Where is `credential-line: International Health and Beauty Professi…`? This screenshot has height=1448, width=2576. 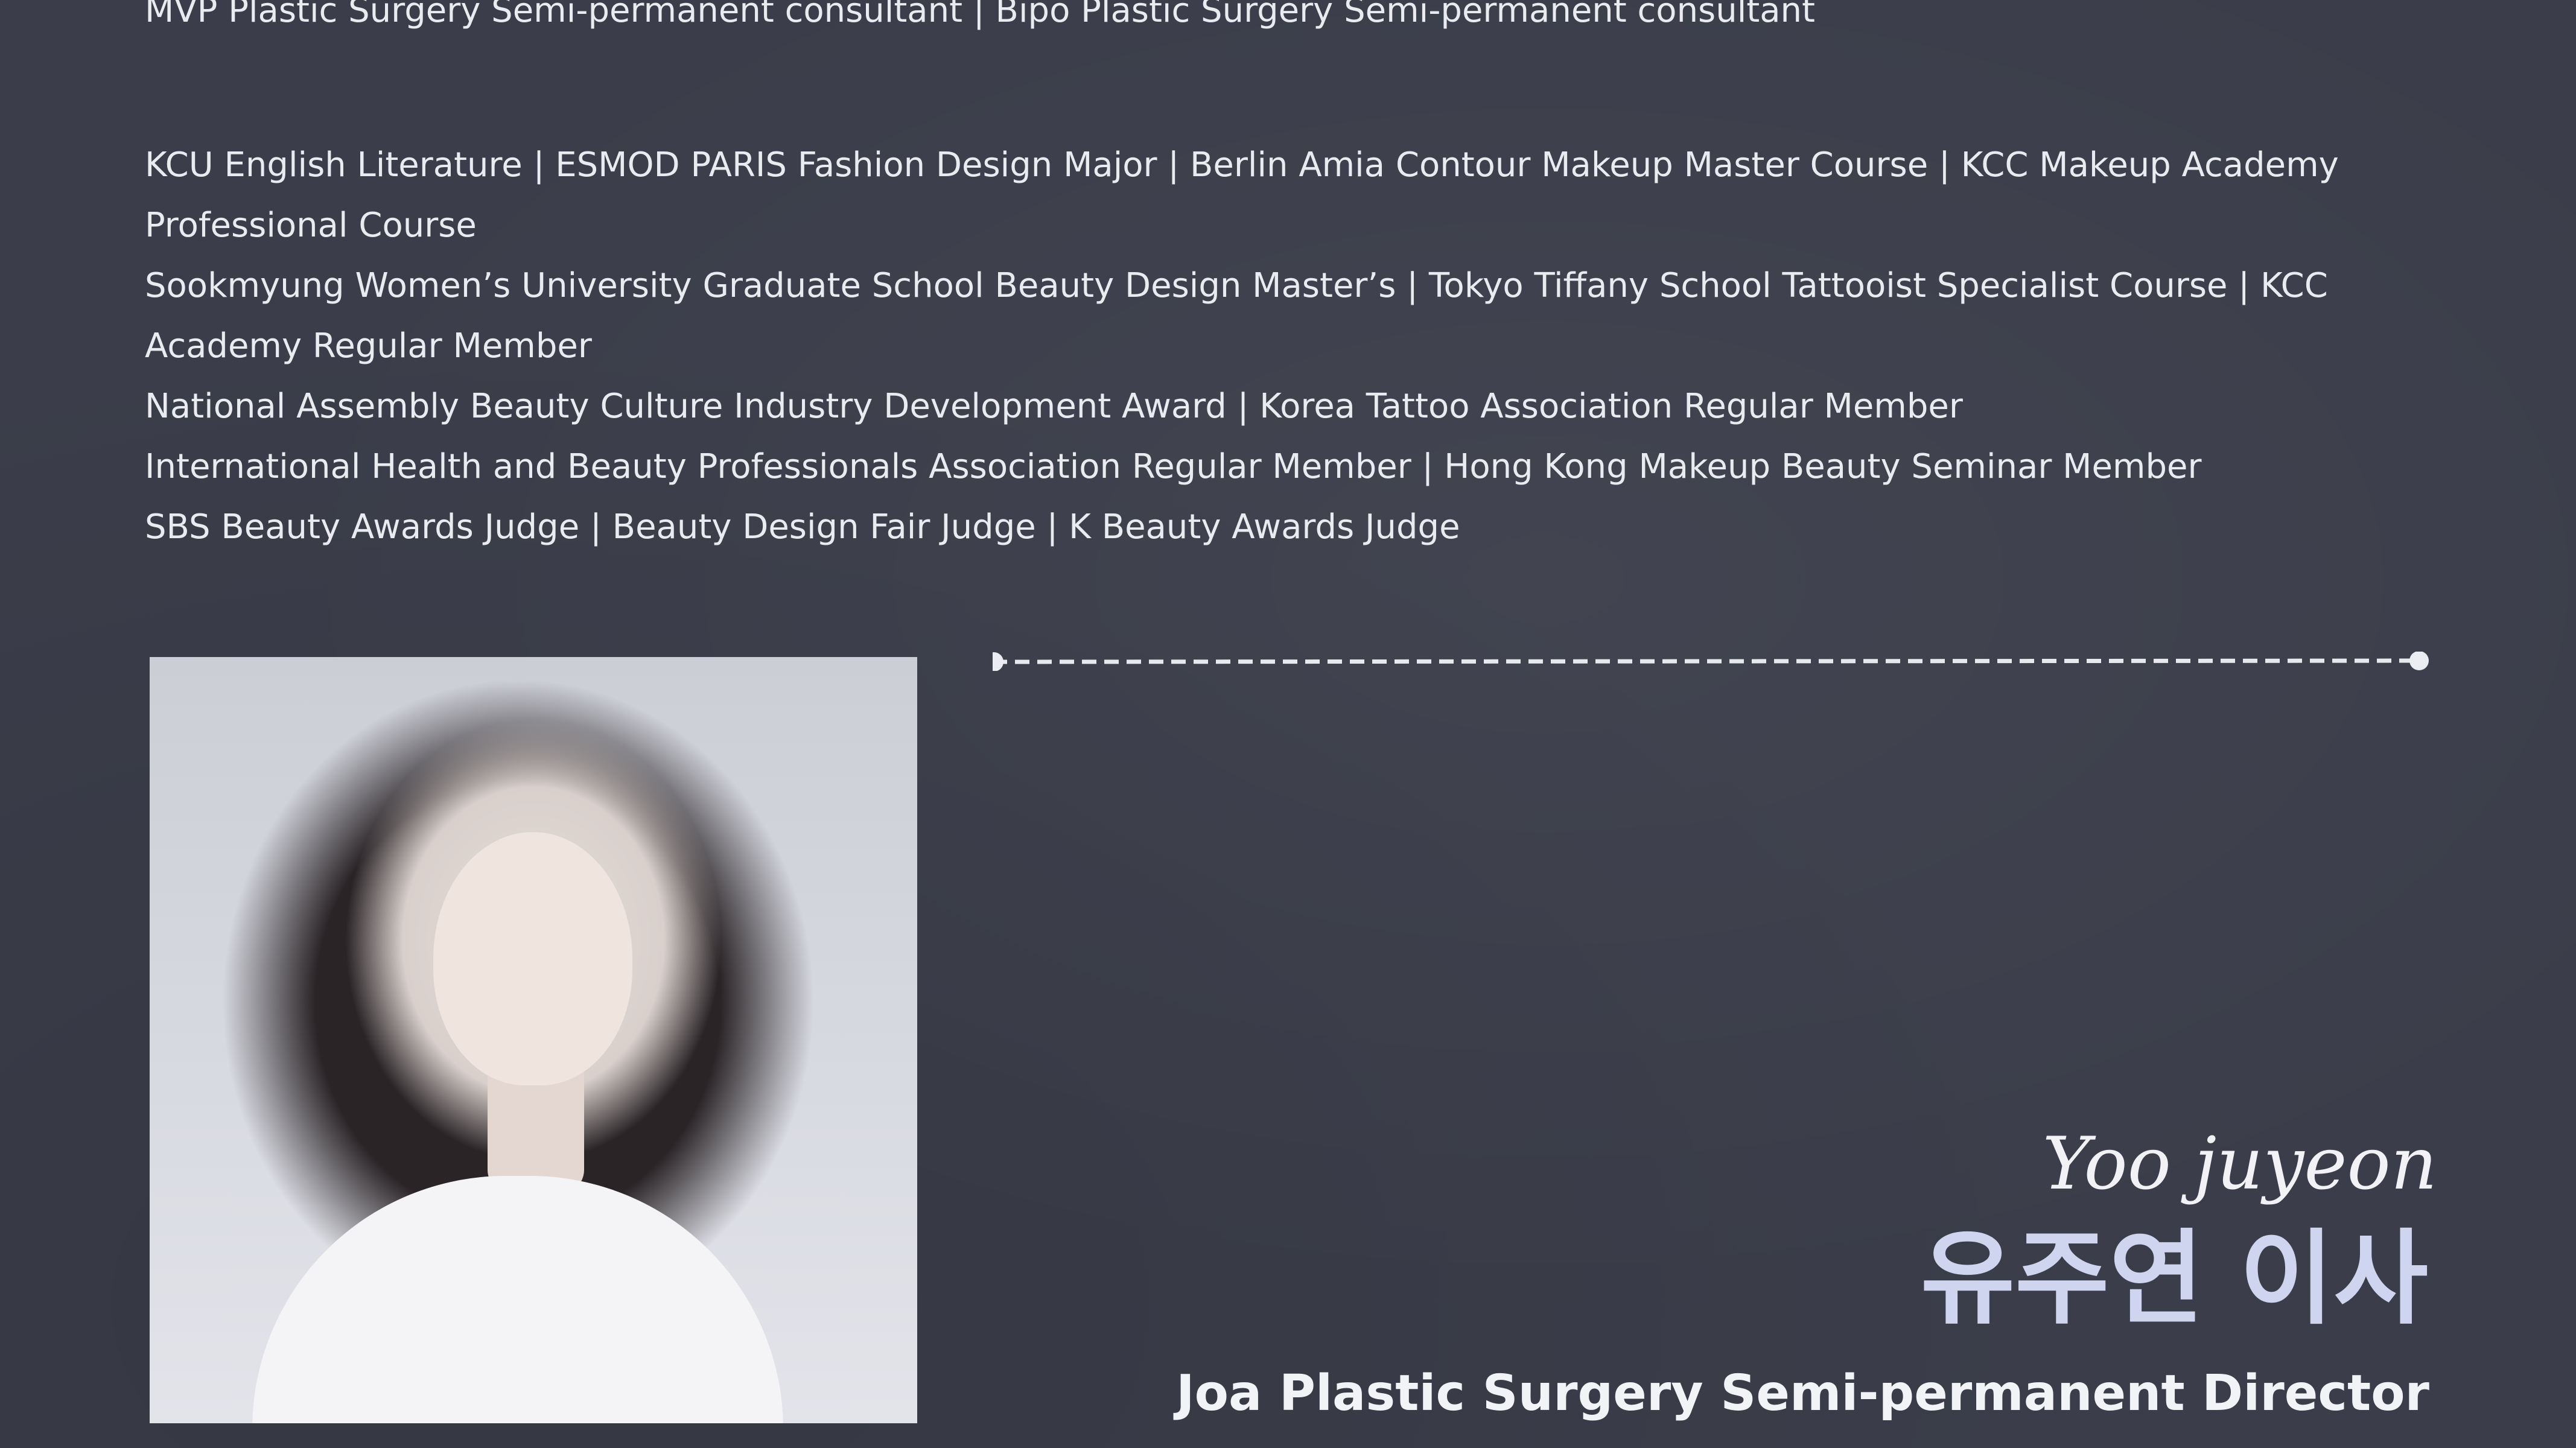 credential-line: International Health and Beauty Professi… is located at coordinates (1173, 467).